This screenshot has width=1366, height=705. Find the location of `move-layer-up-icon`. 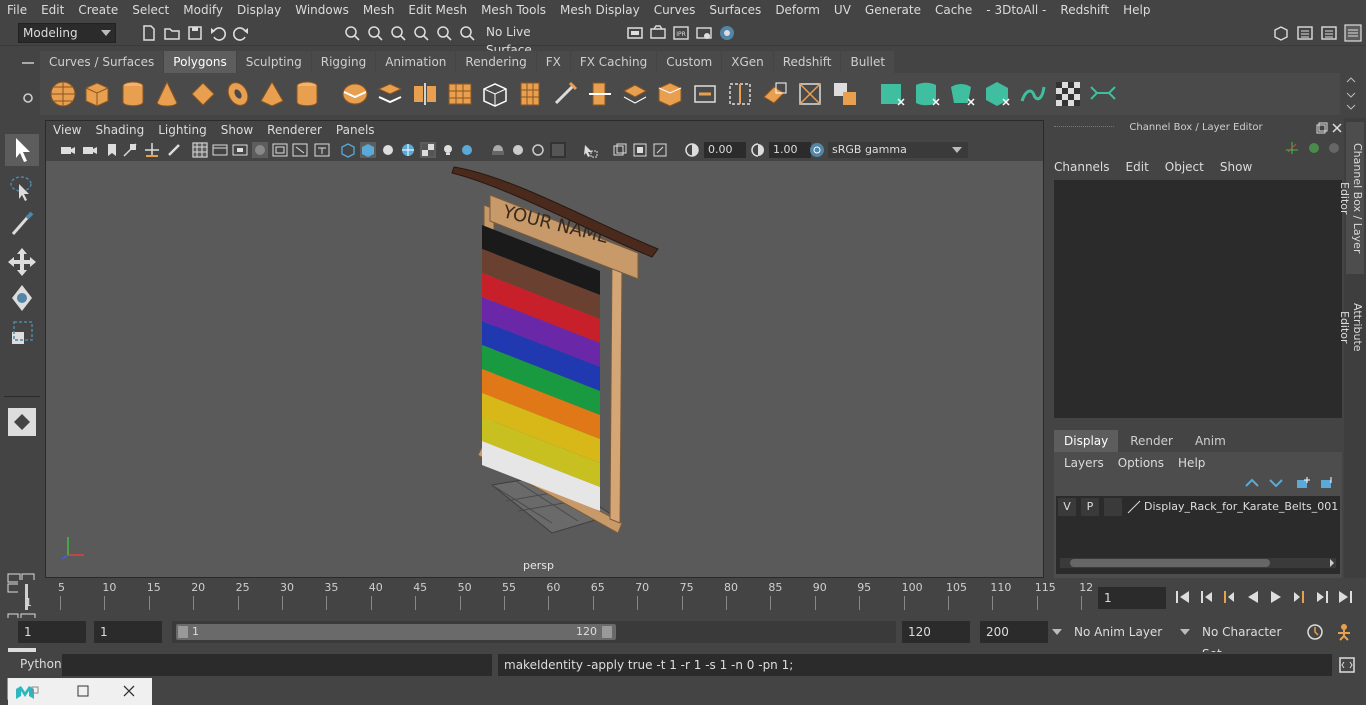

move-layer-up-icon is located at coordinates (1252, 483).